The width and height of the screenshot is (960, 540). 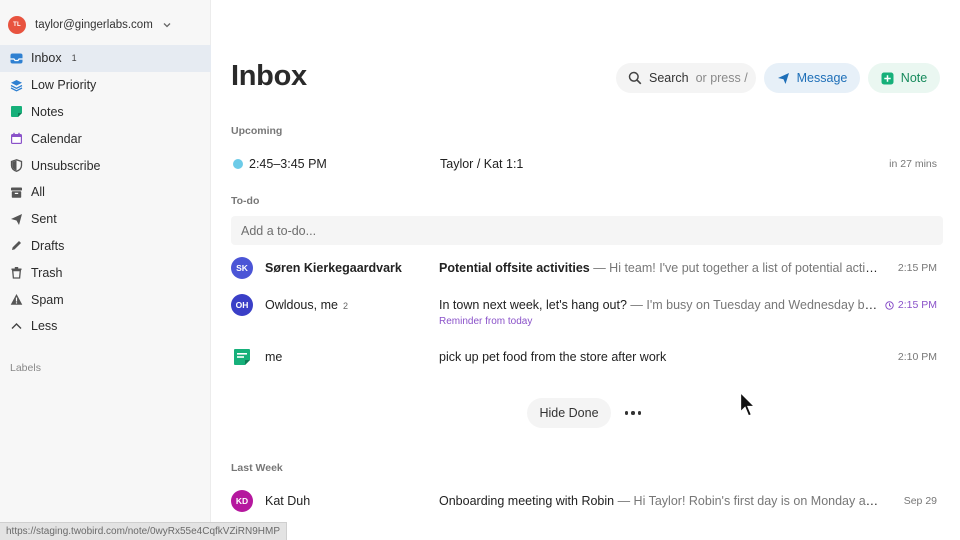 I want to click on account-avatar: TL, so click(x=17, y=25).